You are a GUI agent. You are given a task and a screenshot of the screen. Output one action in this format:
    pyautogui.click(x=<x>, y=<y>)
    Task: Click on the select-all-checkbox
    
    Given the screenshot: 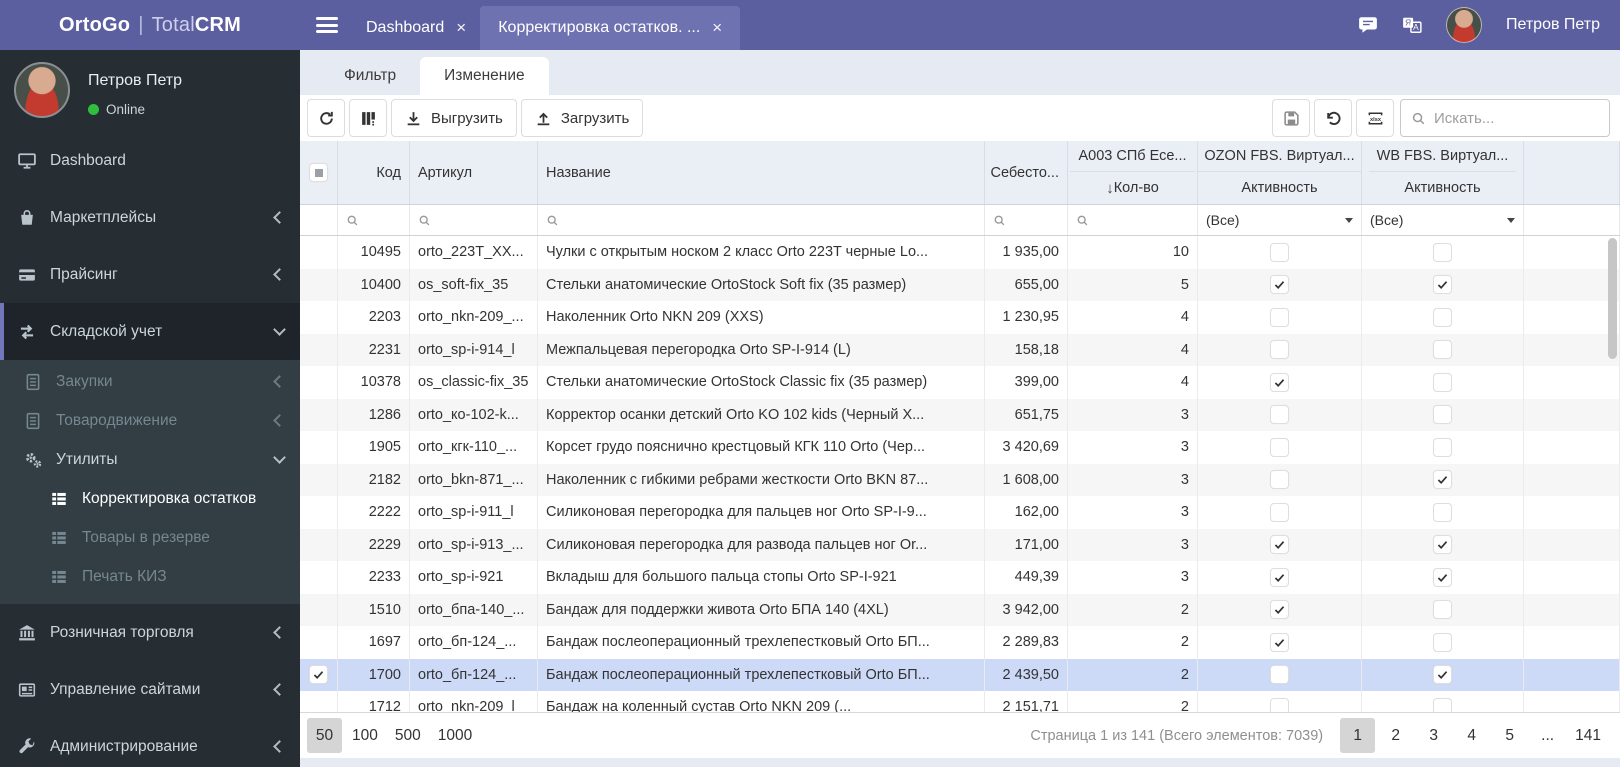 What is the action you would take?
    pyautogui.click(x=318, y=172)
    